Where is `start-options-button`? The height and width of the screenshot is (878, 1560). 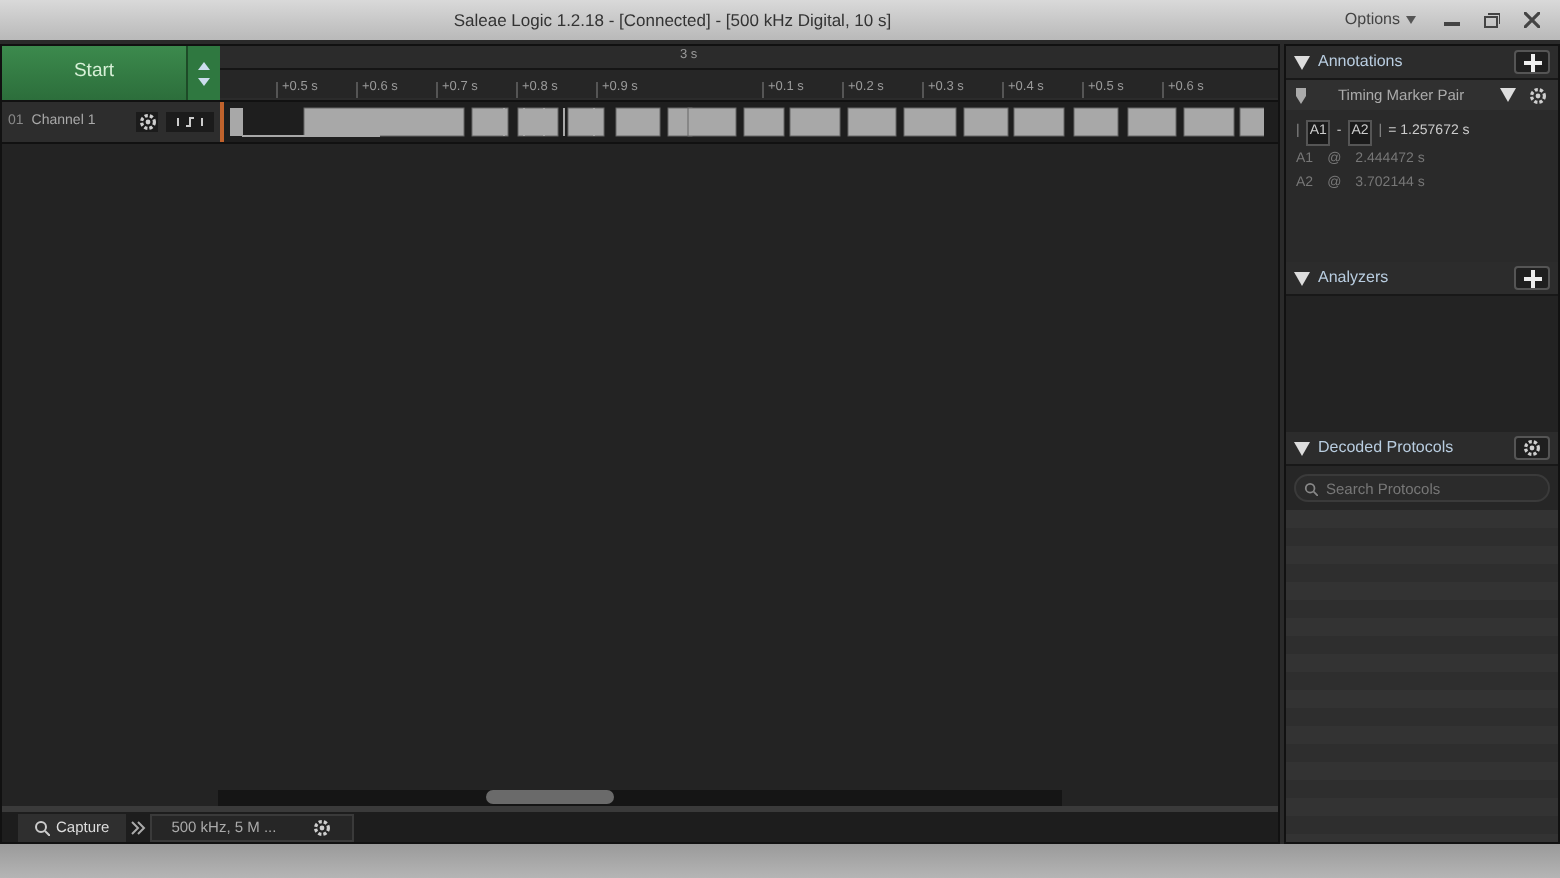 start-options-button is located at coordinates (204, 73).